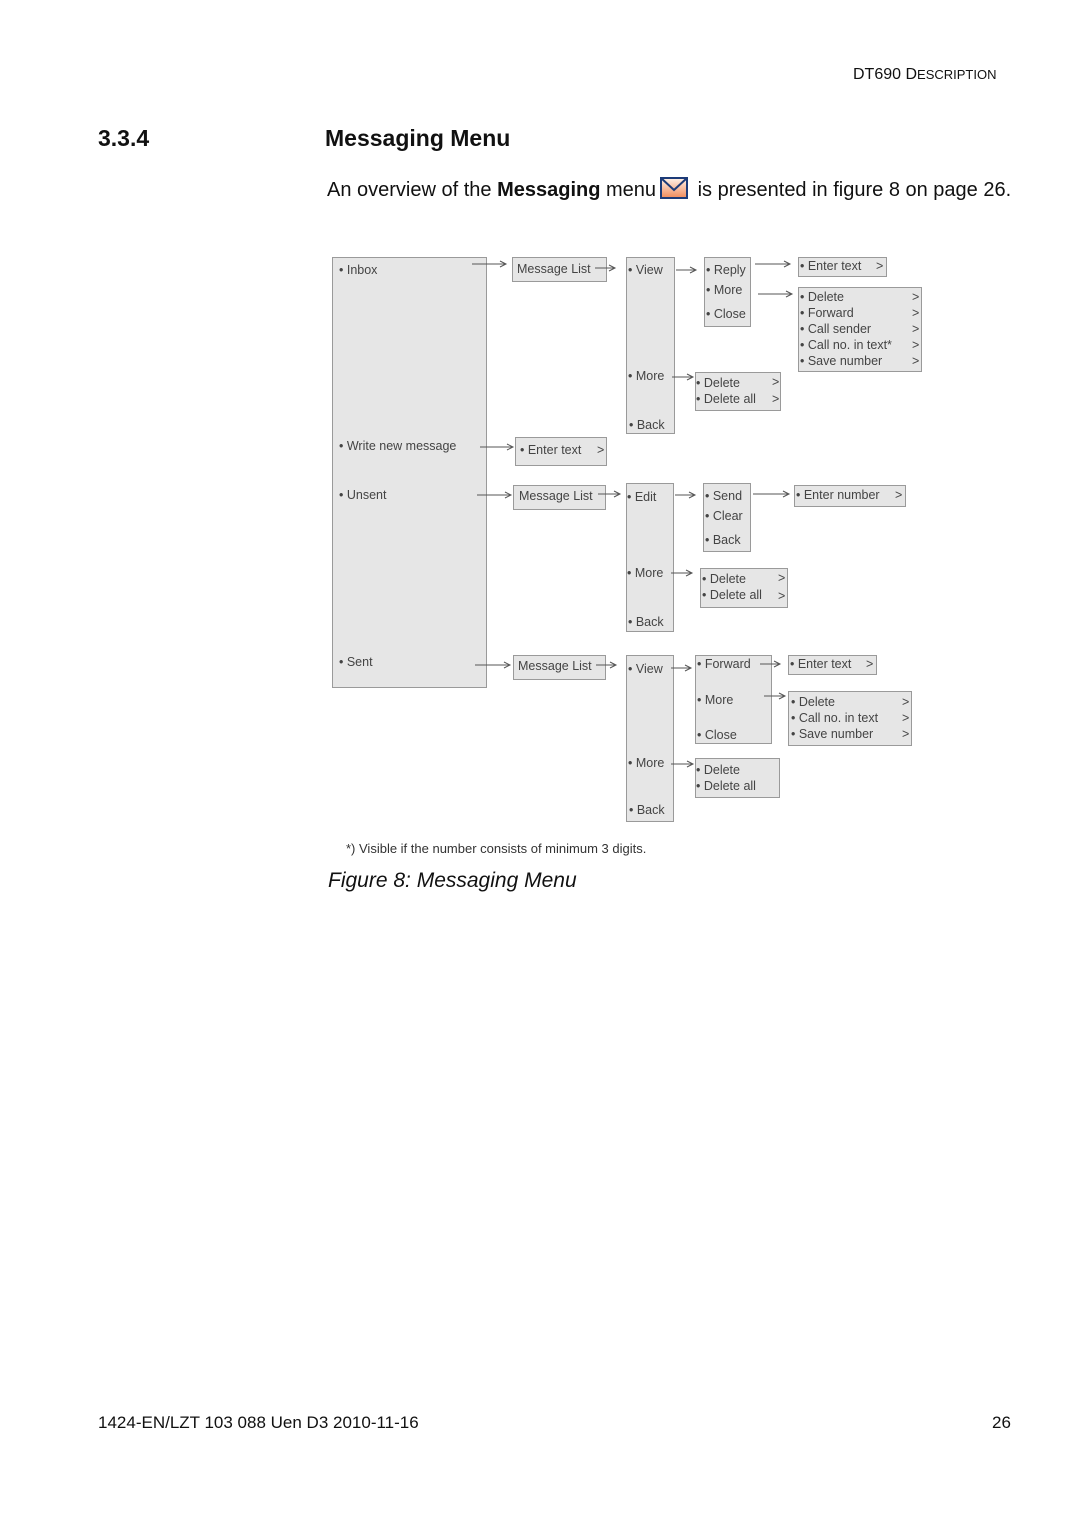 This screenshot has width=1080, height=1527. I want to click on footer-page-number: 26, so click(1001, 1422).